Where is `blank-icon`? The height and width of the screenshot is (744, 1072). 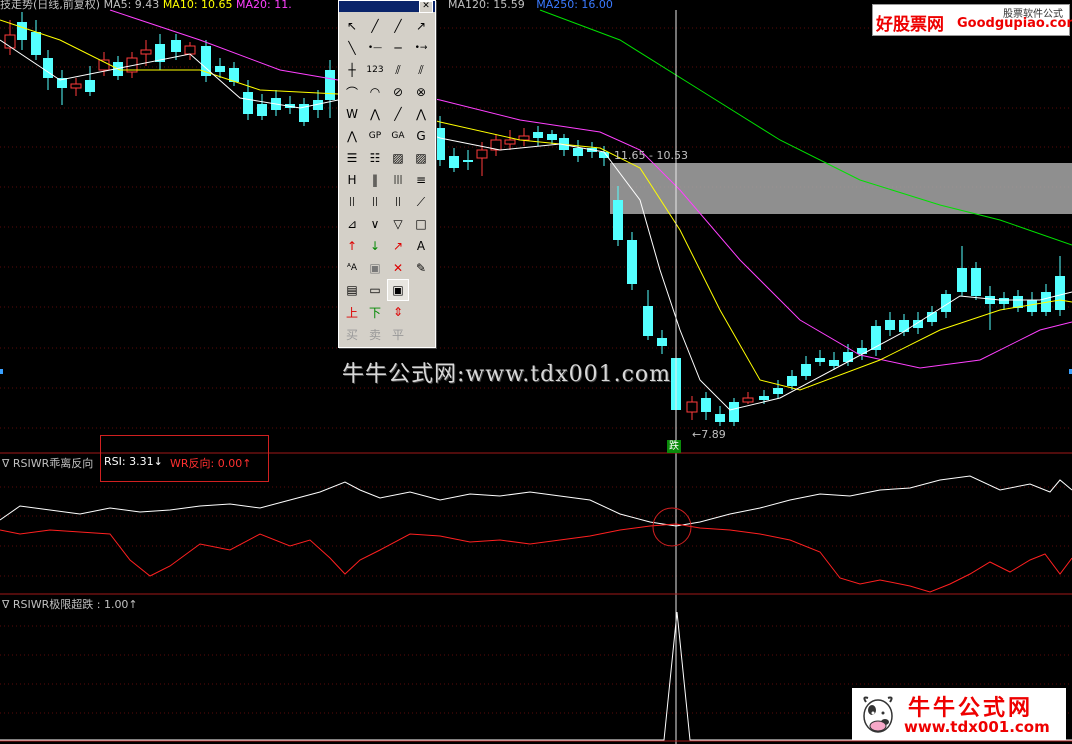 blank-icon is located at coordinates (421, 290).